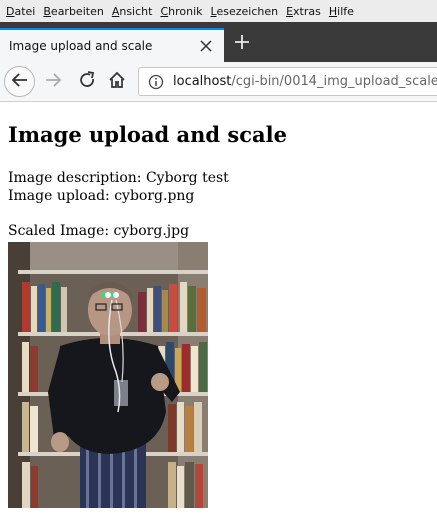 Image resolution: width=437 pixels, height=523 pixels. I want to click on reload-icon, so click(87, 82).